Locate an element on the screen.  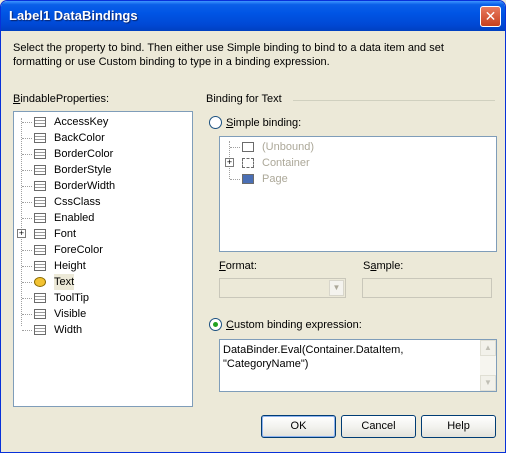
property-item: Height is located at coordinates (101, 266).